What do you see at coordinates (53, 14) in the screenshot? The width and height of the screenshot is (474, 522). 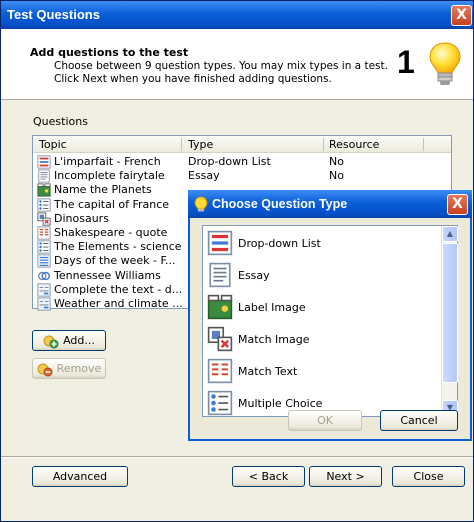 I see `window-title: Test Questions` at bounding box center [53, 14].